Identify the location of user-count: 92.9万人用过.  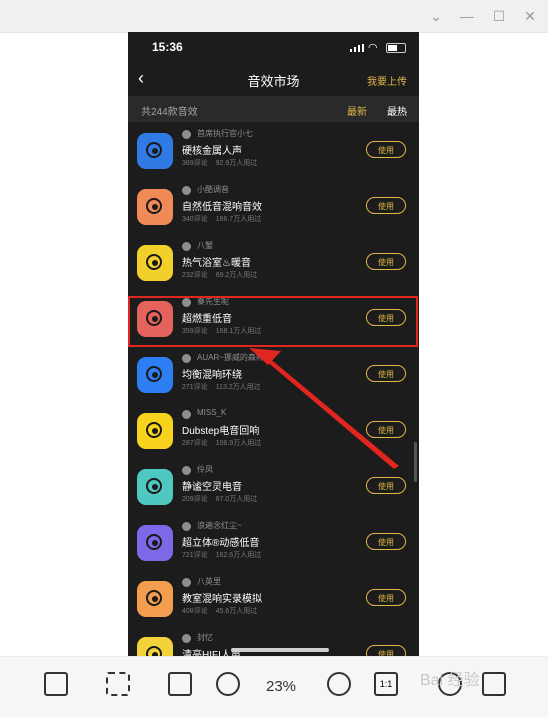
(236, 163).